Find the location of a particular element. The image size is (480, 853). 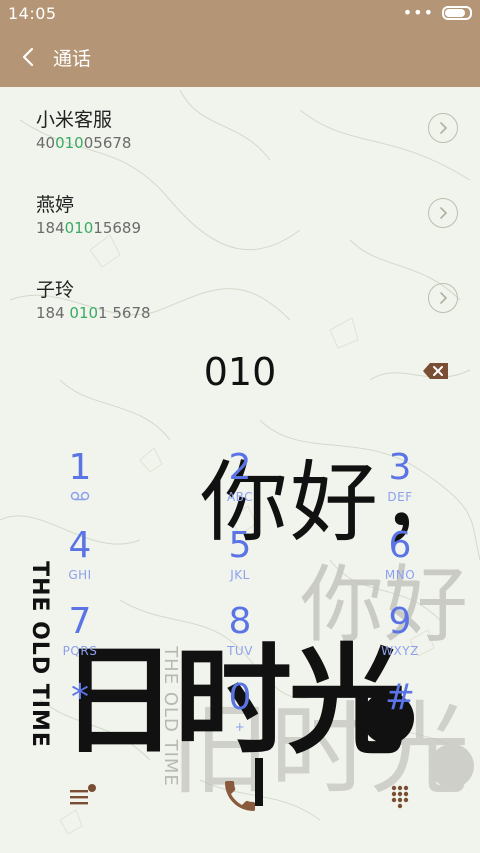

menu-button is located at coordinates (82, 796).